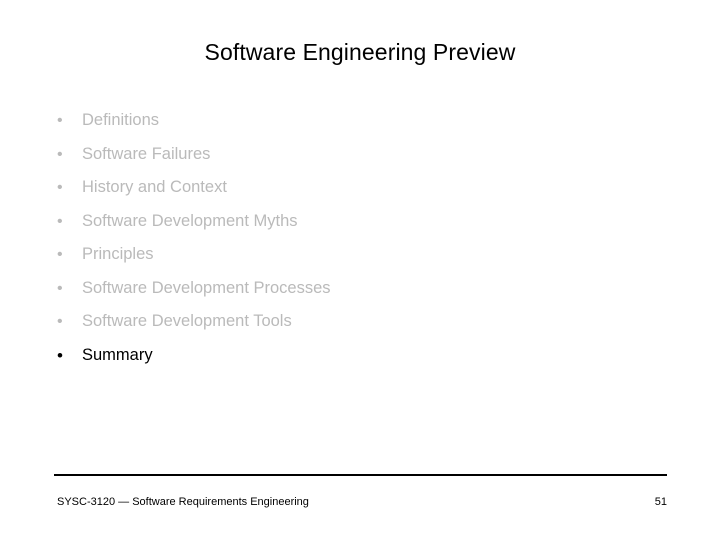 The height and width of the screenshot is (540, 720). I want to click on list-item: • Software Failures, so click(364, 155).